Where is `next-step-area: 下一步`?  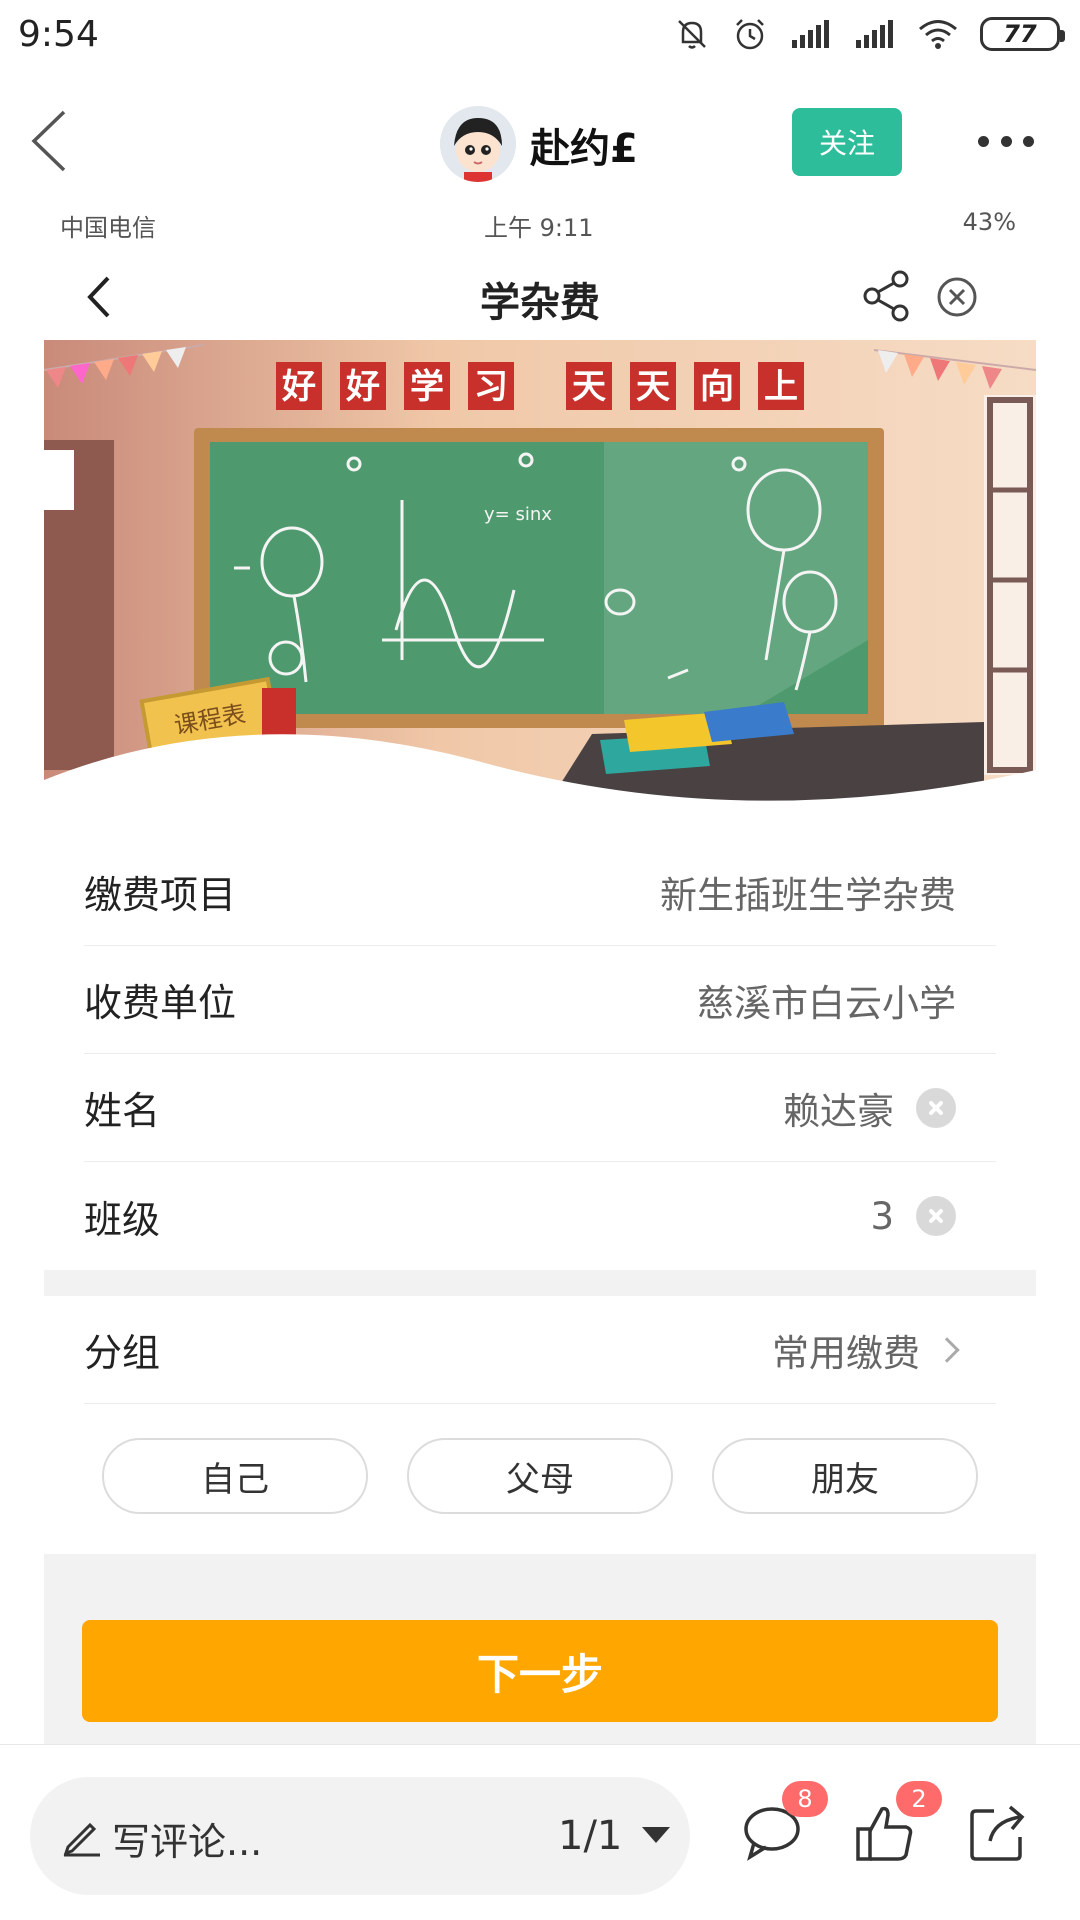
next-step-area: 下一步 is located at coordinates (540, 1650).